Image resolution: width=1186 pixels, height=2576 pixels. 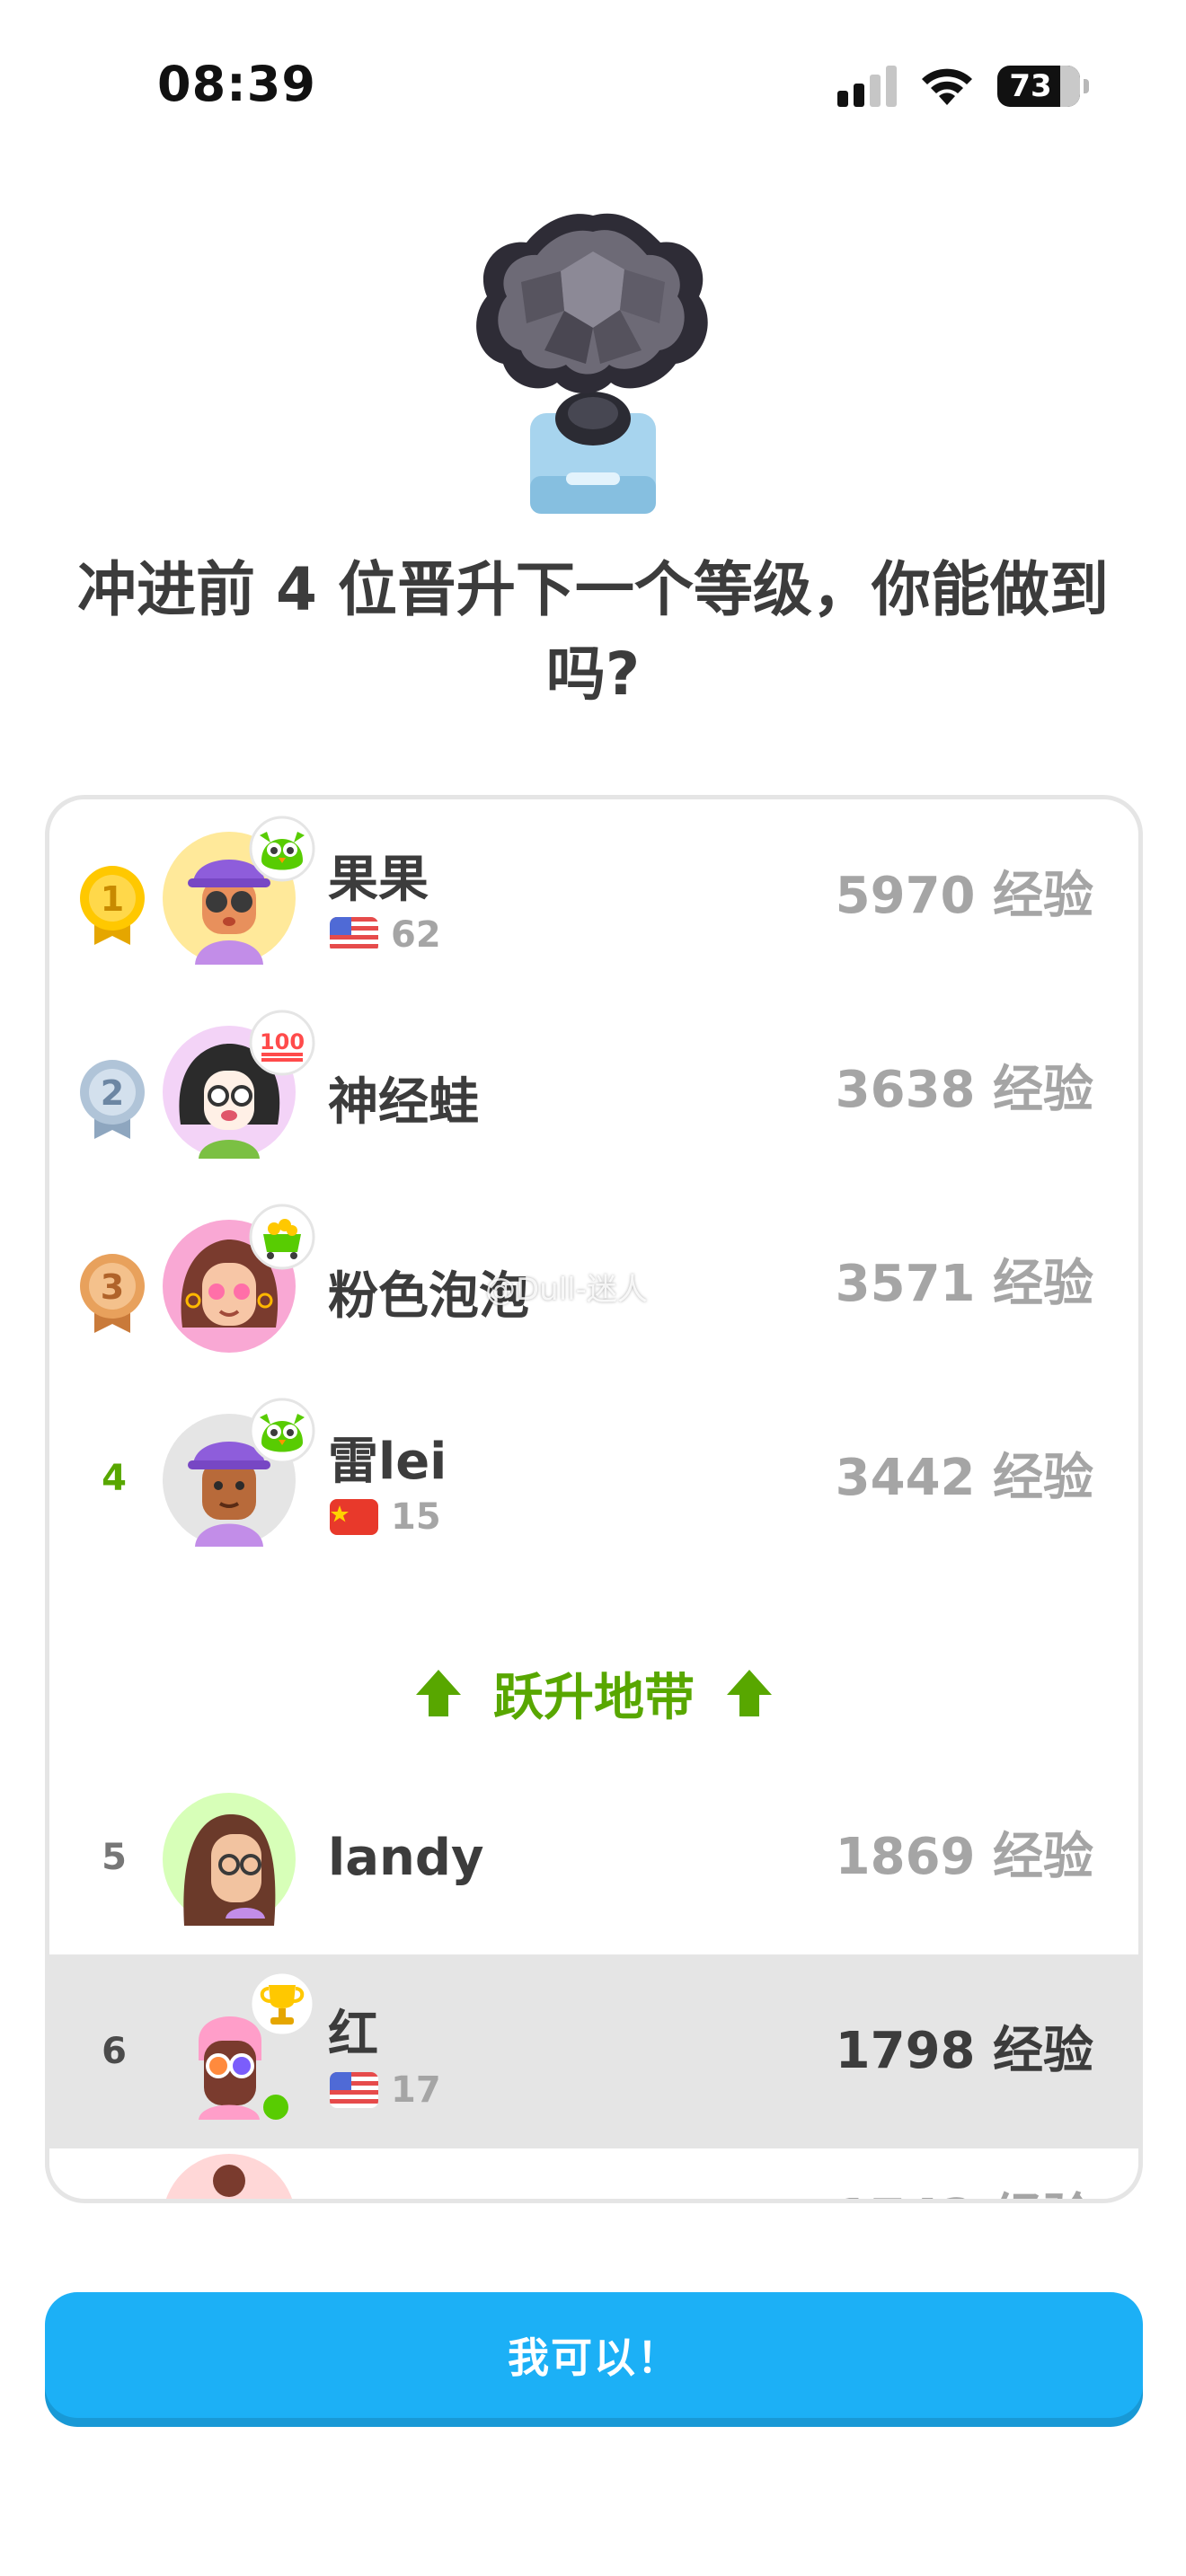 I want to click on gold-medal-icon: 1, so click(x=112, y=905).